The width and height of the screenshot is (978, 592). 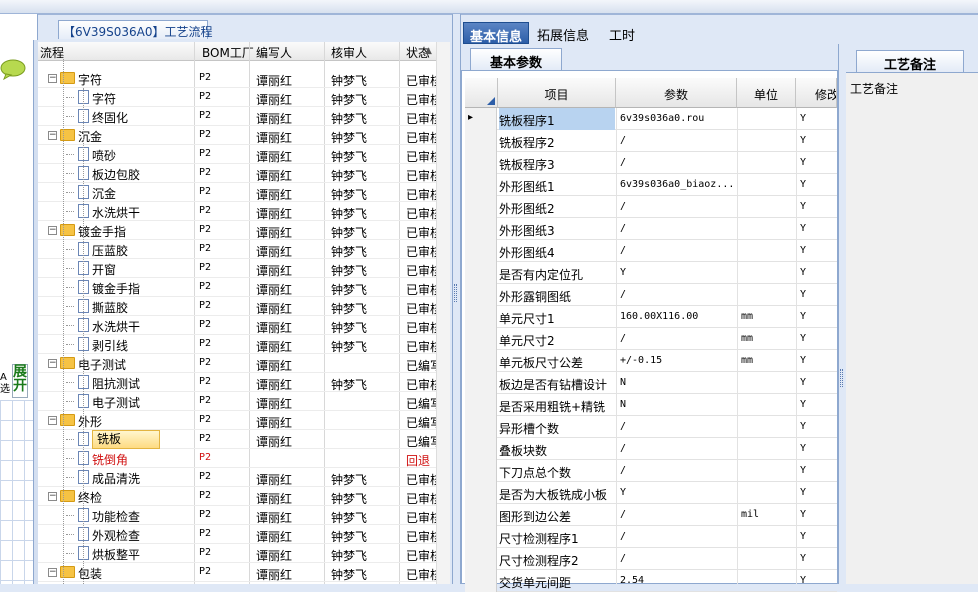 I want to click on center-splitter, so click(x=456, y=299).